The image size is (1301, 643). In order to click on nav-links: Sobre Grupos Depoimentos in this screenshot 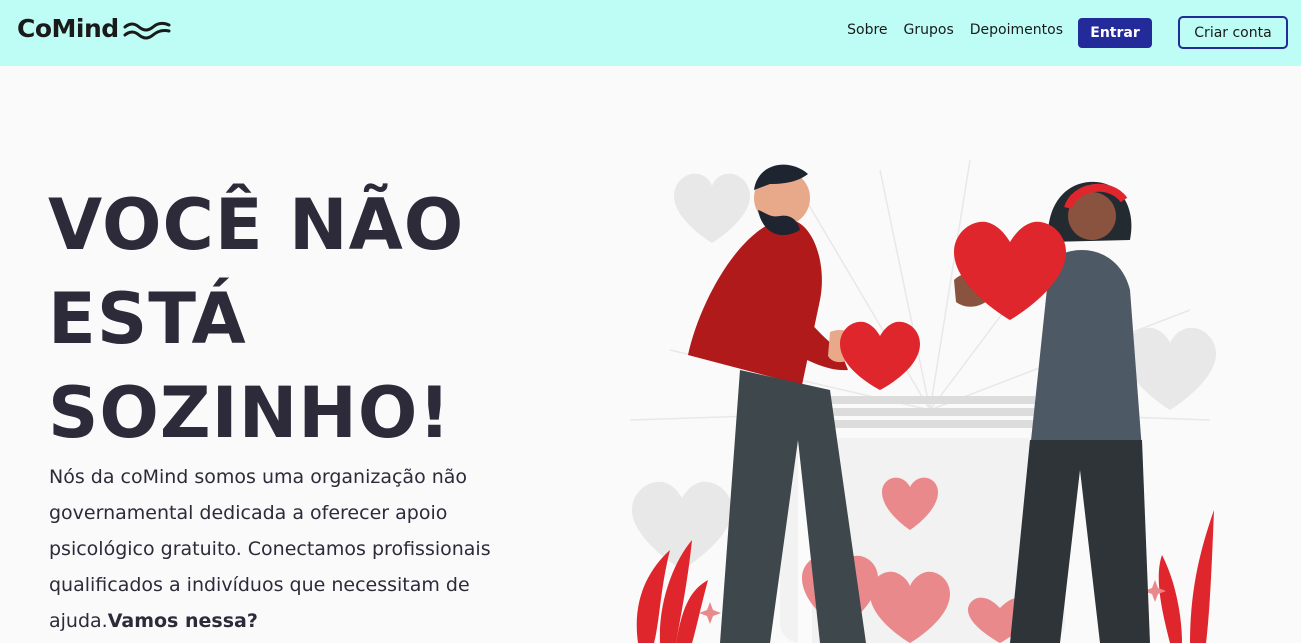, I will do `click(955, 30)`.